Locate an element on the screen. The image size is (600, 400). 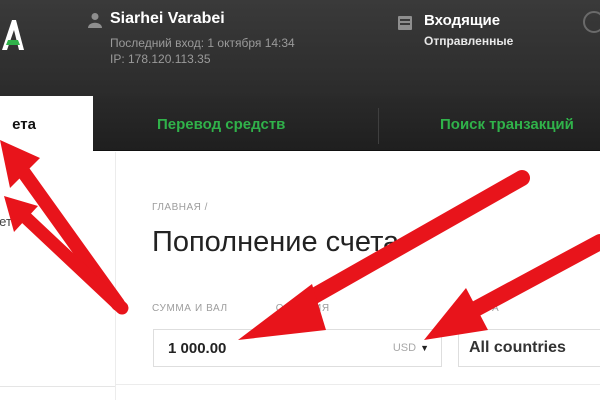
amount-label: СУММА И ВАЛ ОЛНЕНИЯ is located at coordinates (241, 308).